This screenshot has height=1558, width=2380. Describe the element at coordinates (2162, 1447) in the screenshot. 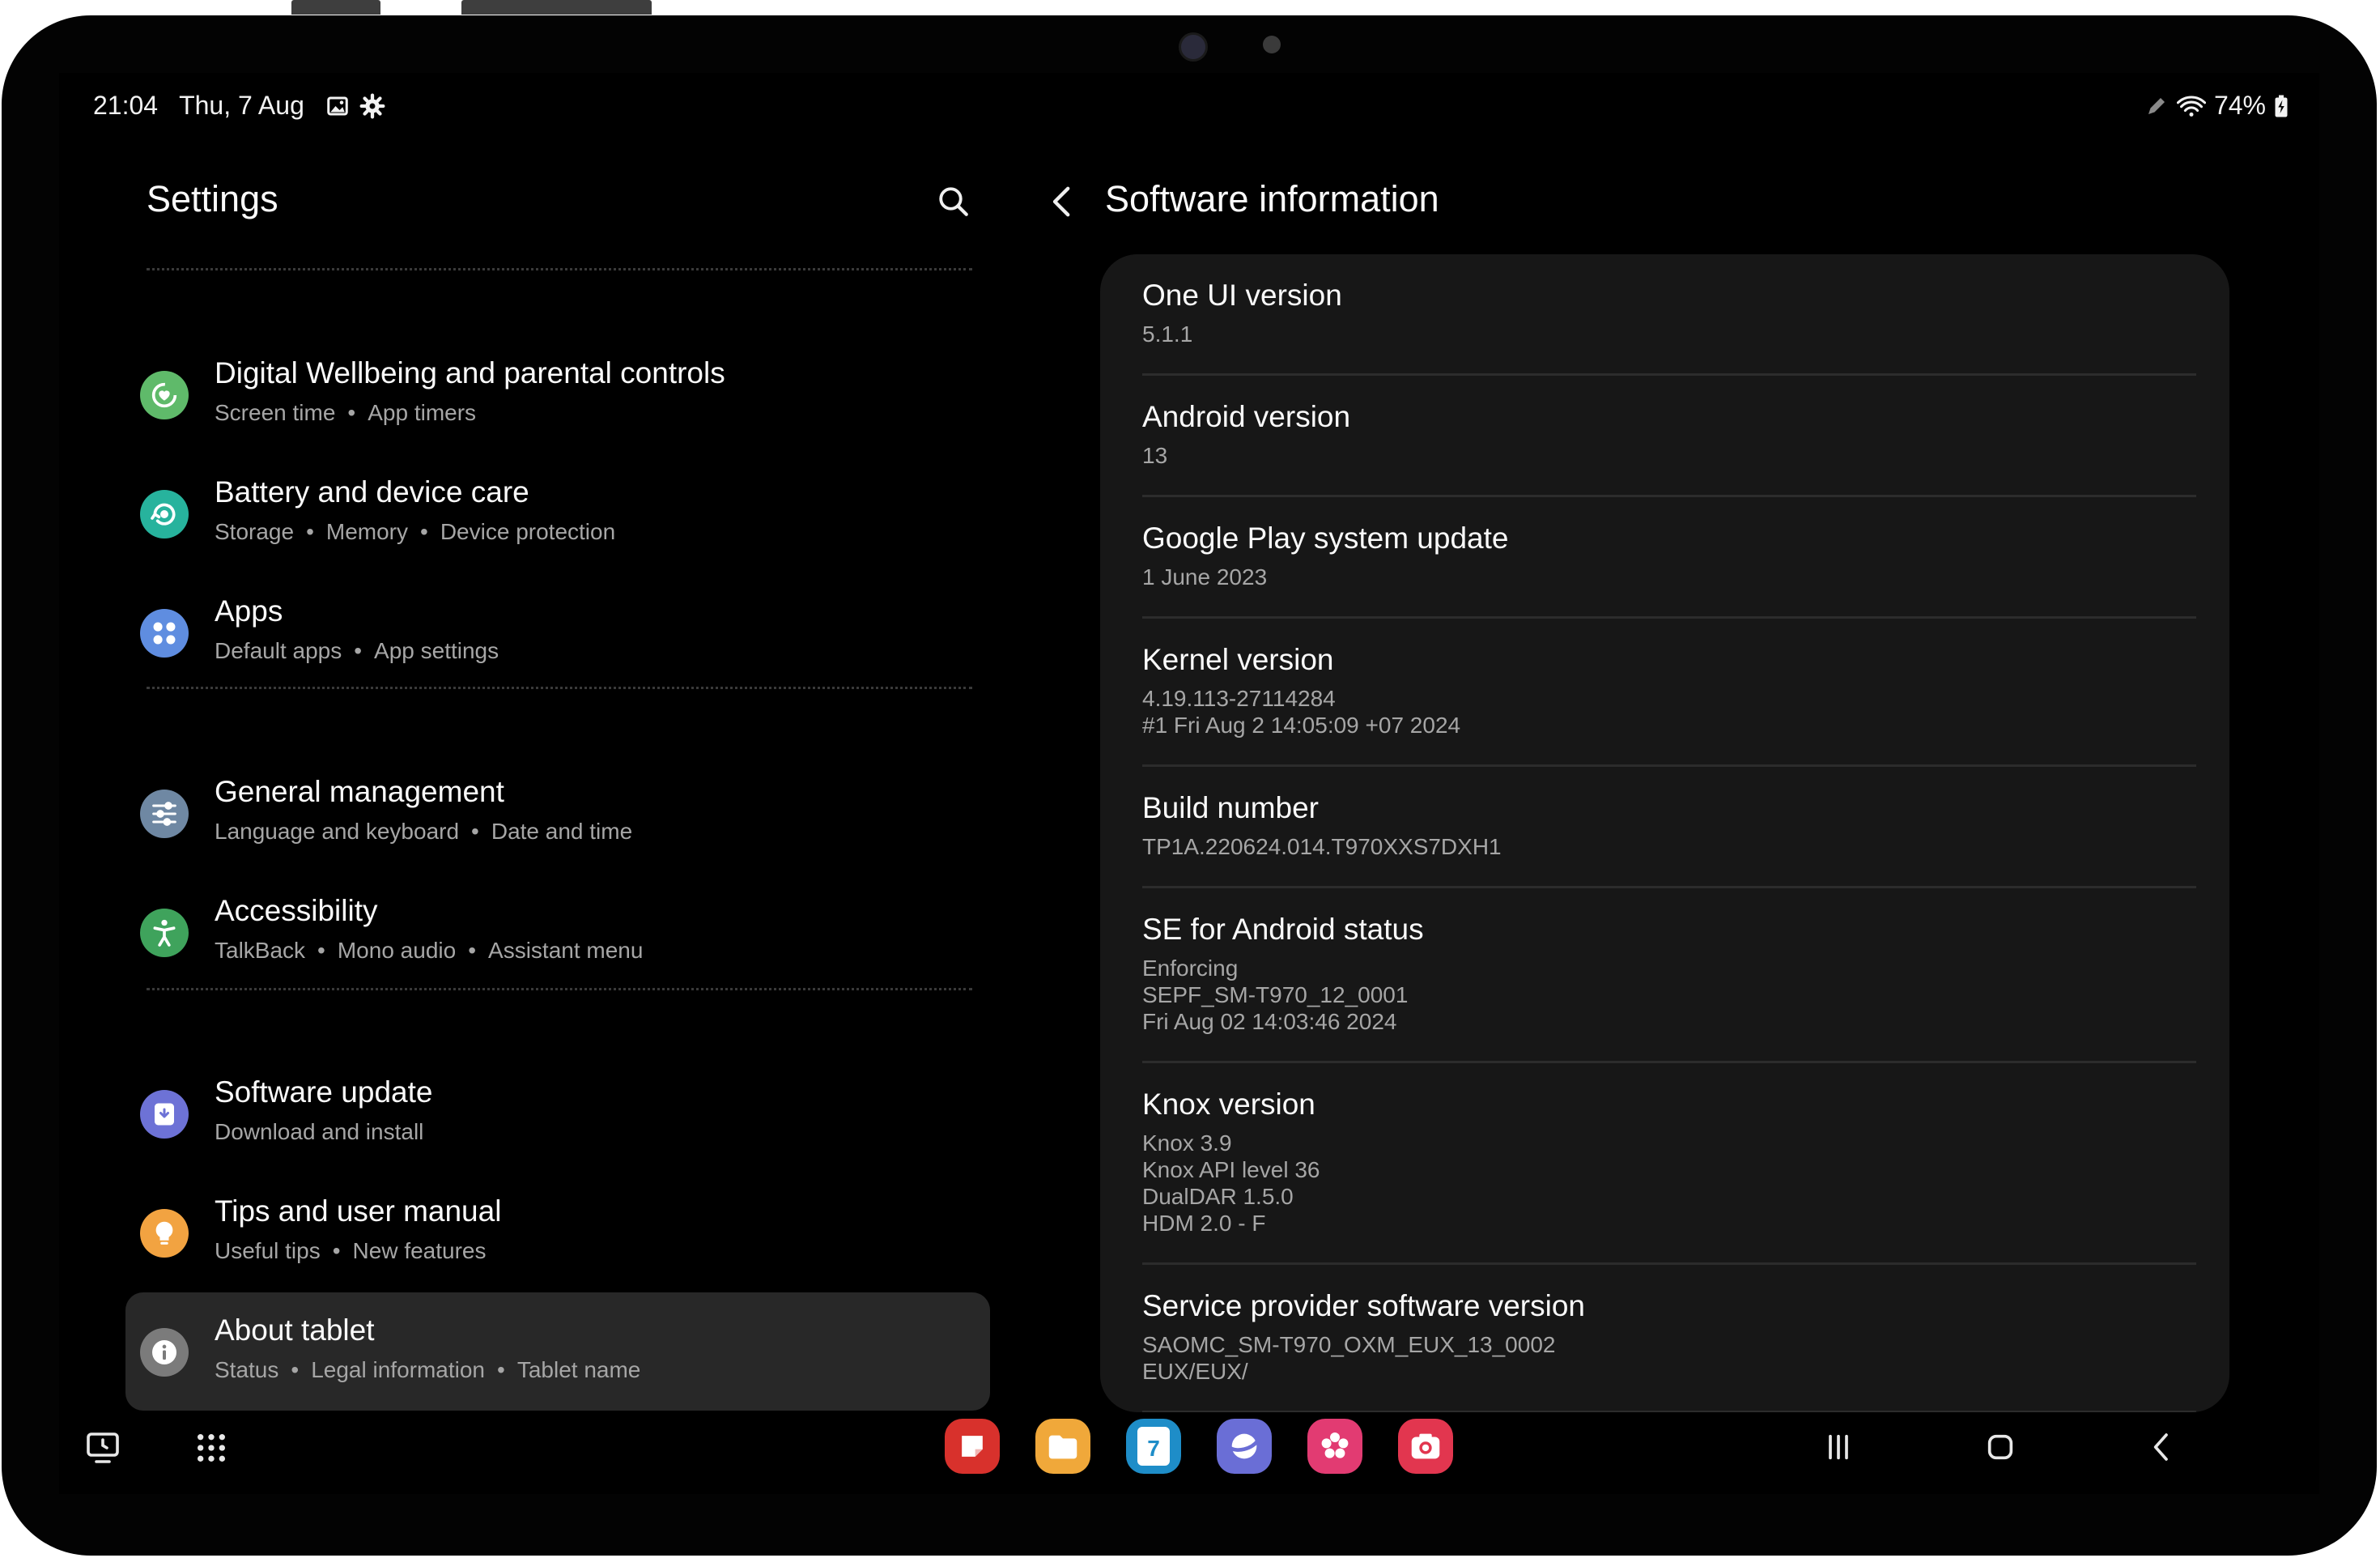

I see `back-nav-button` at that location.